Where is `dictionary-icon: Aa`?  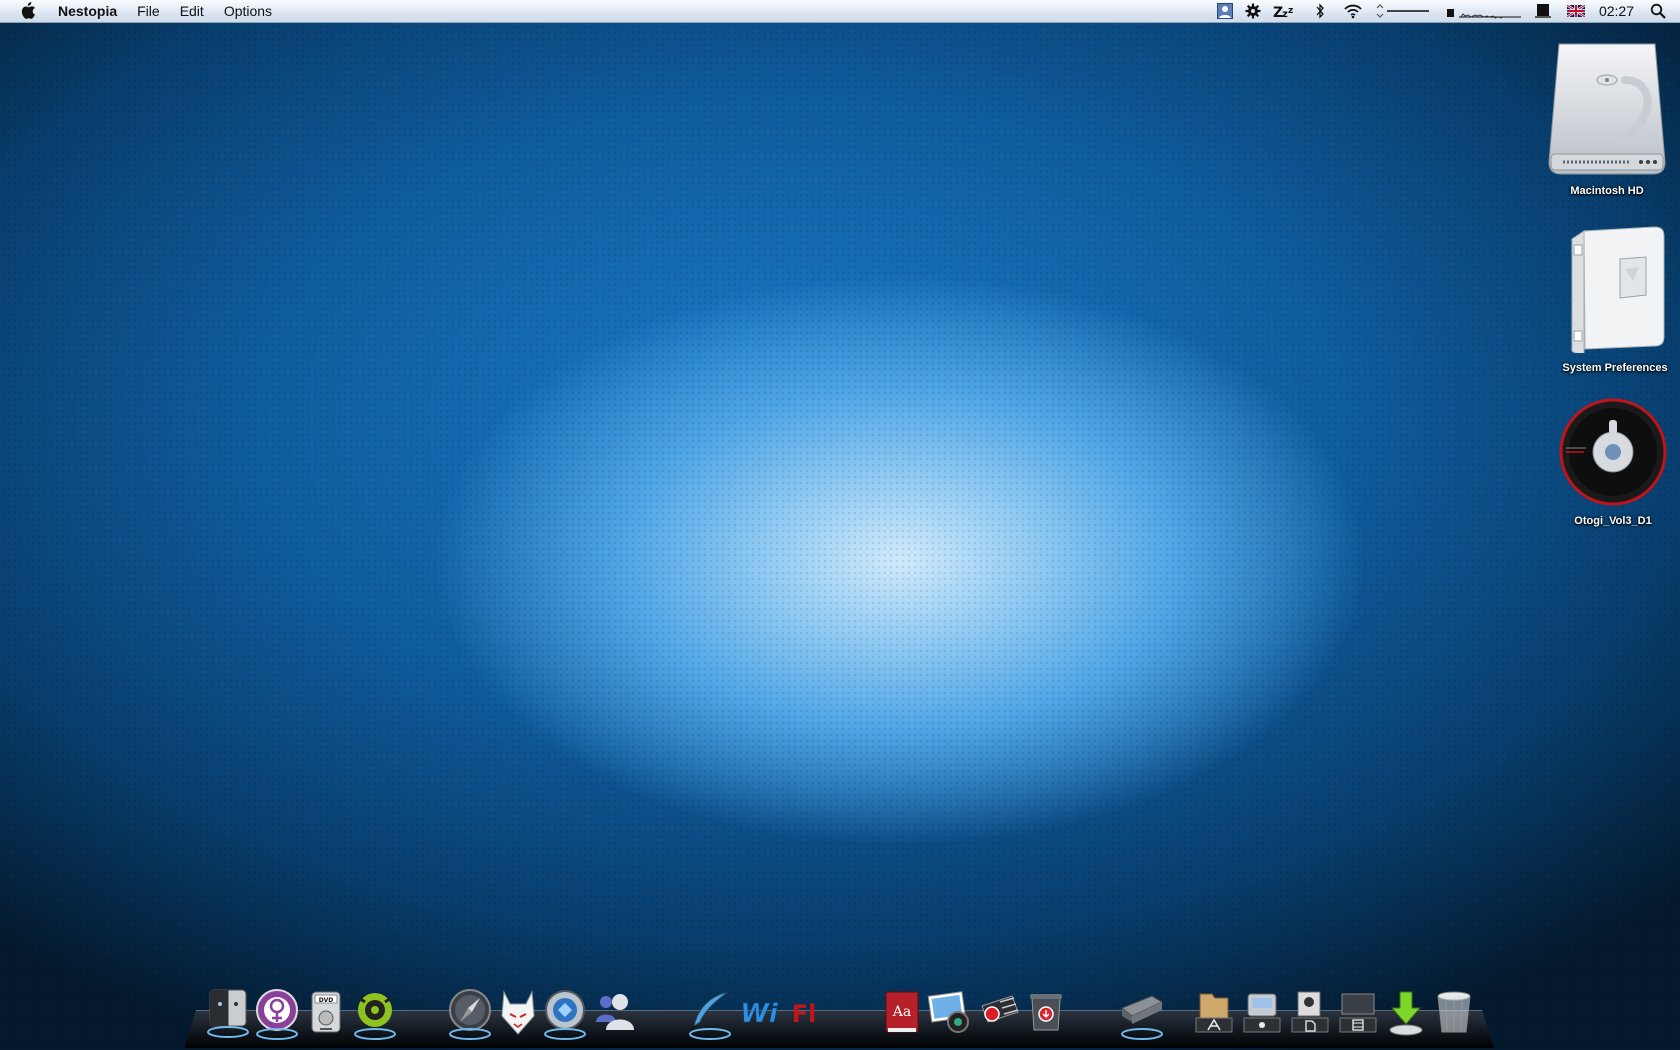
dictionary-icon: Aa is located at coordinates (902, 1014).